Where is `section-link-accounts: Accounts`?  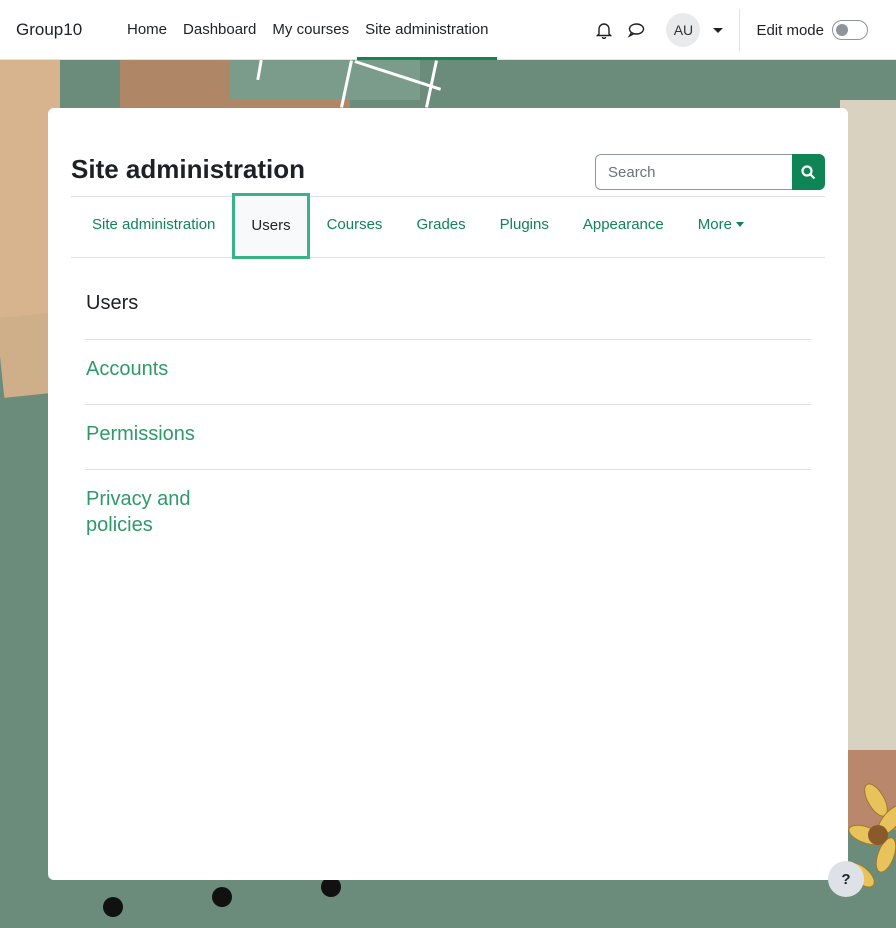
section-link-accounts: Accounts is located at coordinates (448, 372).